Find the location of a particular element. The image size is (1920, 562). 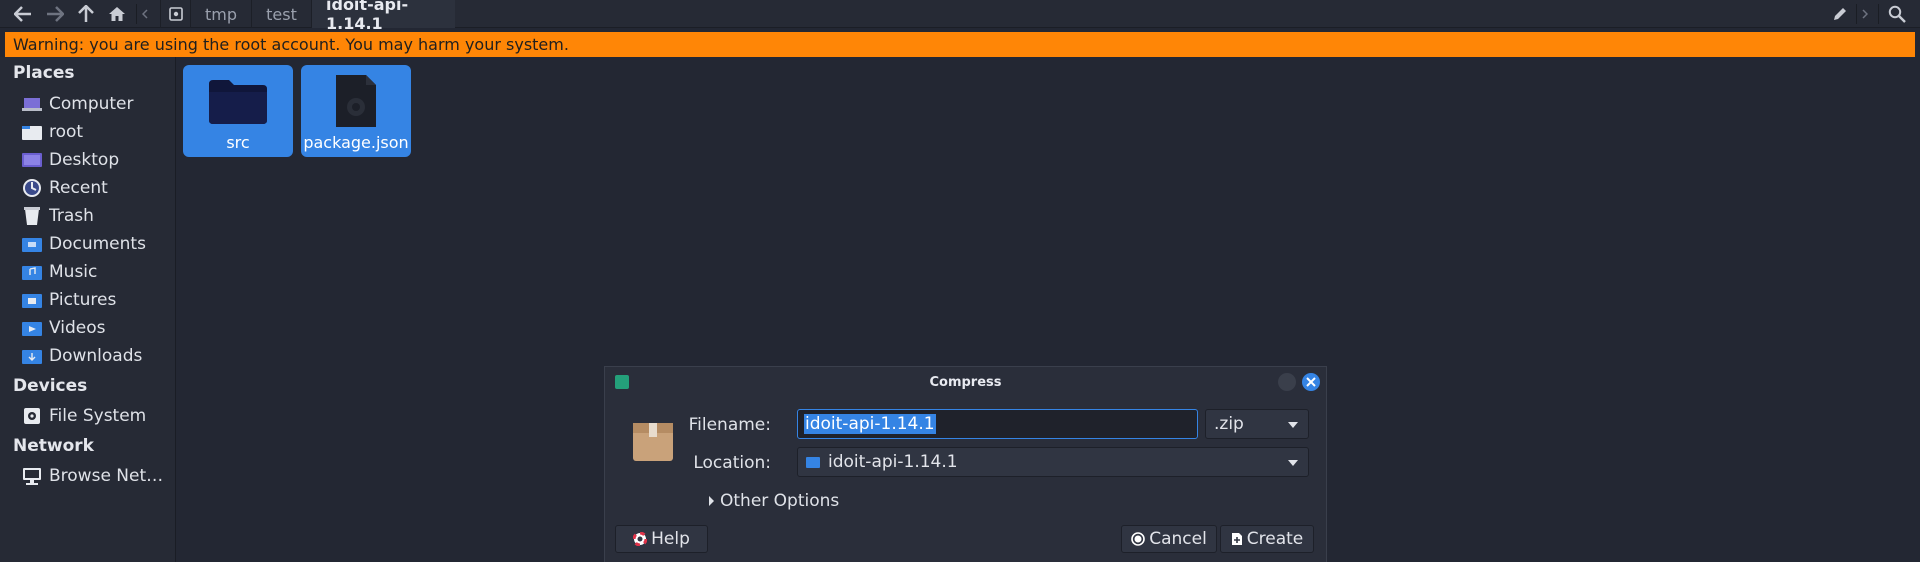

trash-icon is located at coordinates (32, 216).